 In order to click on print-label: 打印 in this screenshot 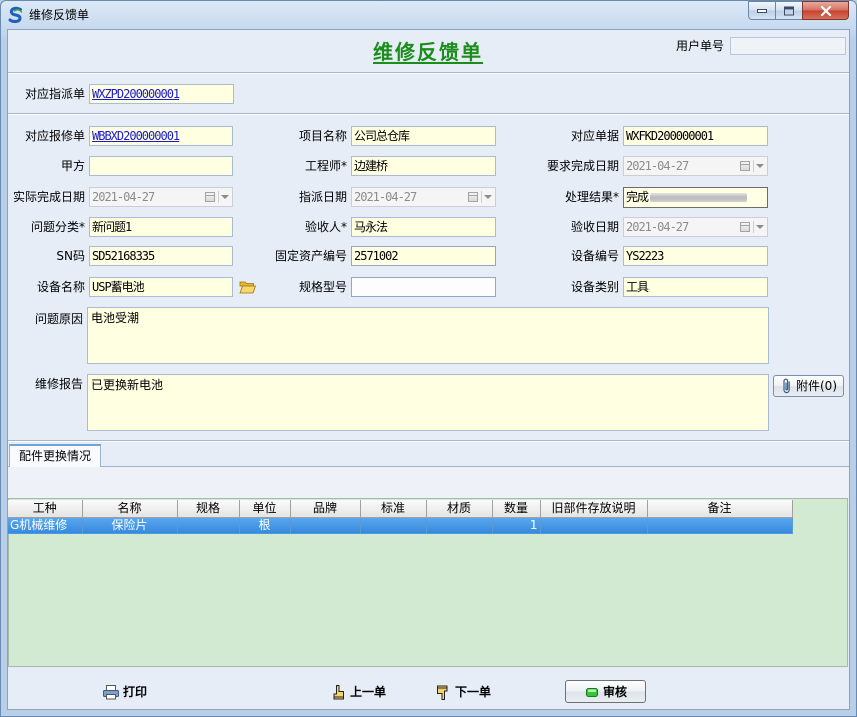, I will do `click(135, 692)`.